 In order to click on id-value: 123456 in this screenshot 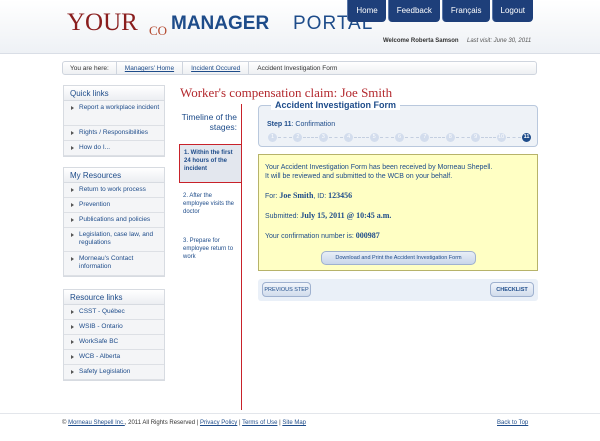, I will do `click(340, 195)`.